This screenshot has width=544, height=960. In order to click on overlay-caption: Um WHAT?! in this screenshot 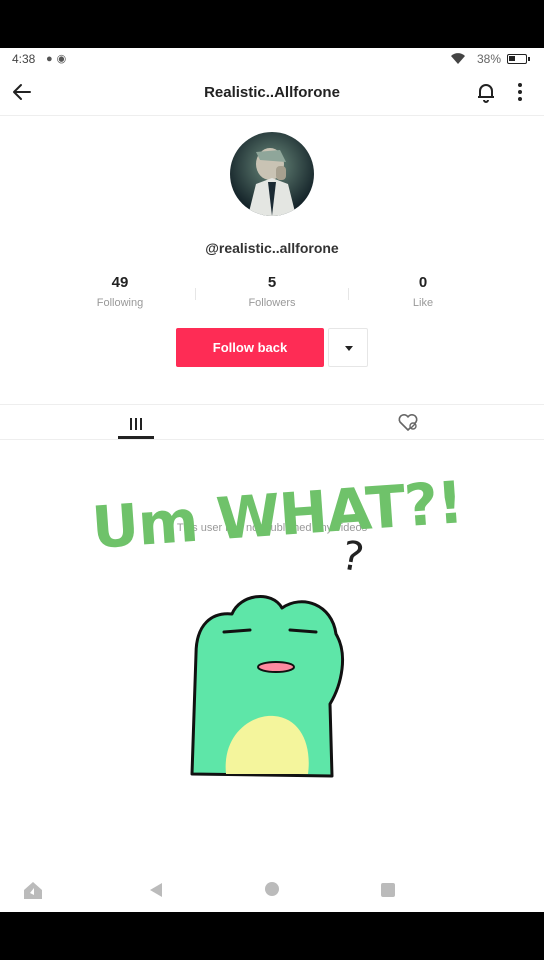, I will do `click(277, 515)`.